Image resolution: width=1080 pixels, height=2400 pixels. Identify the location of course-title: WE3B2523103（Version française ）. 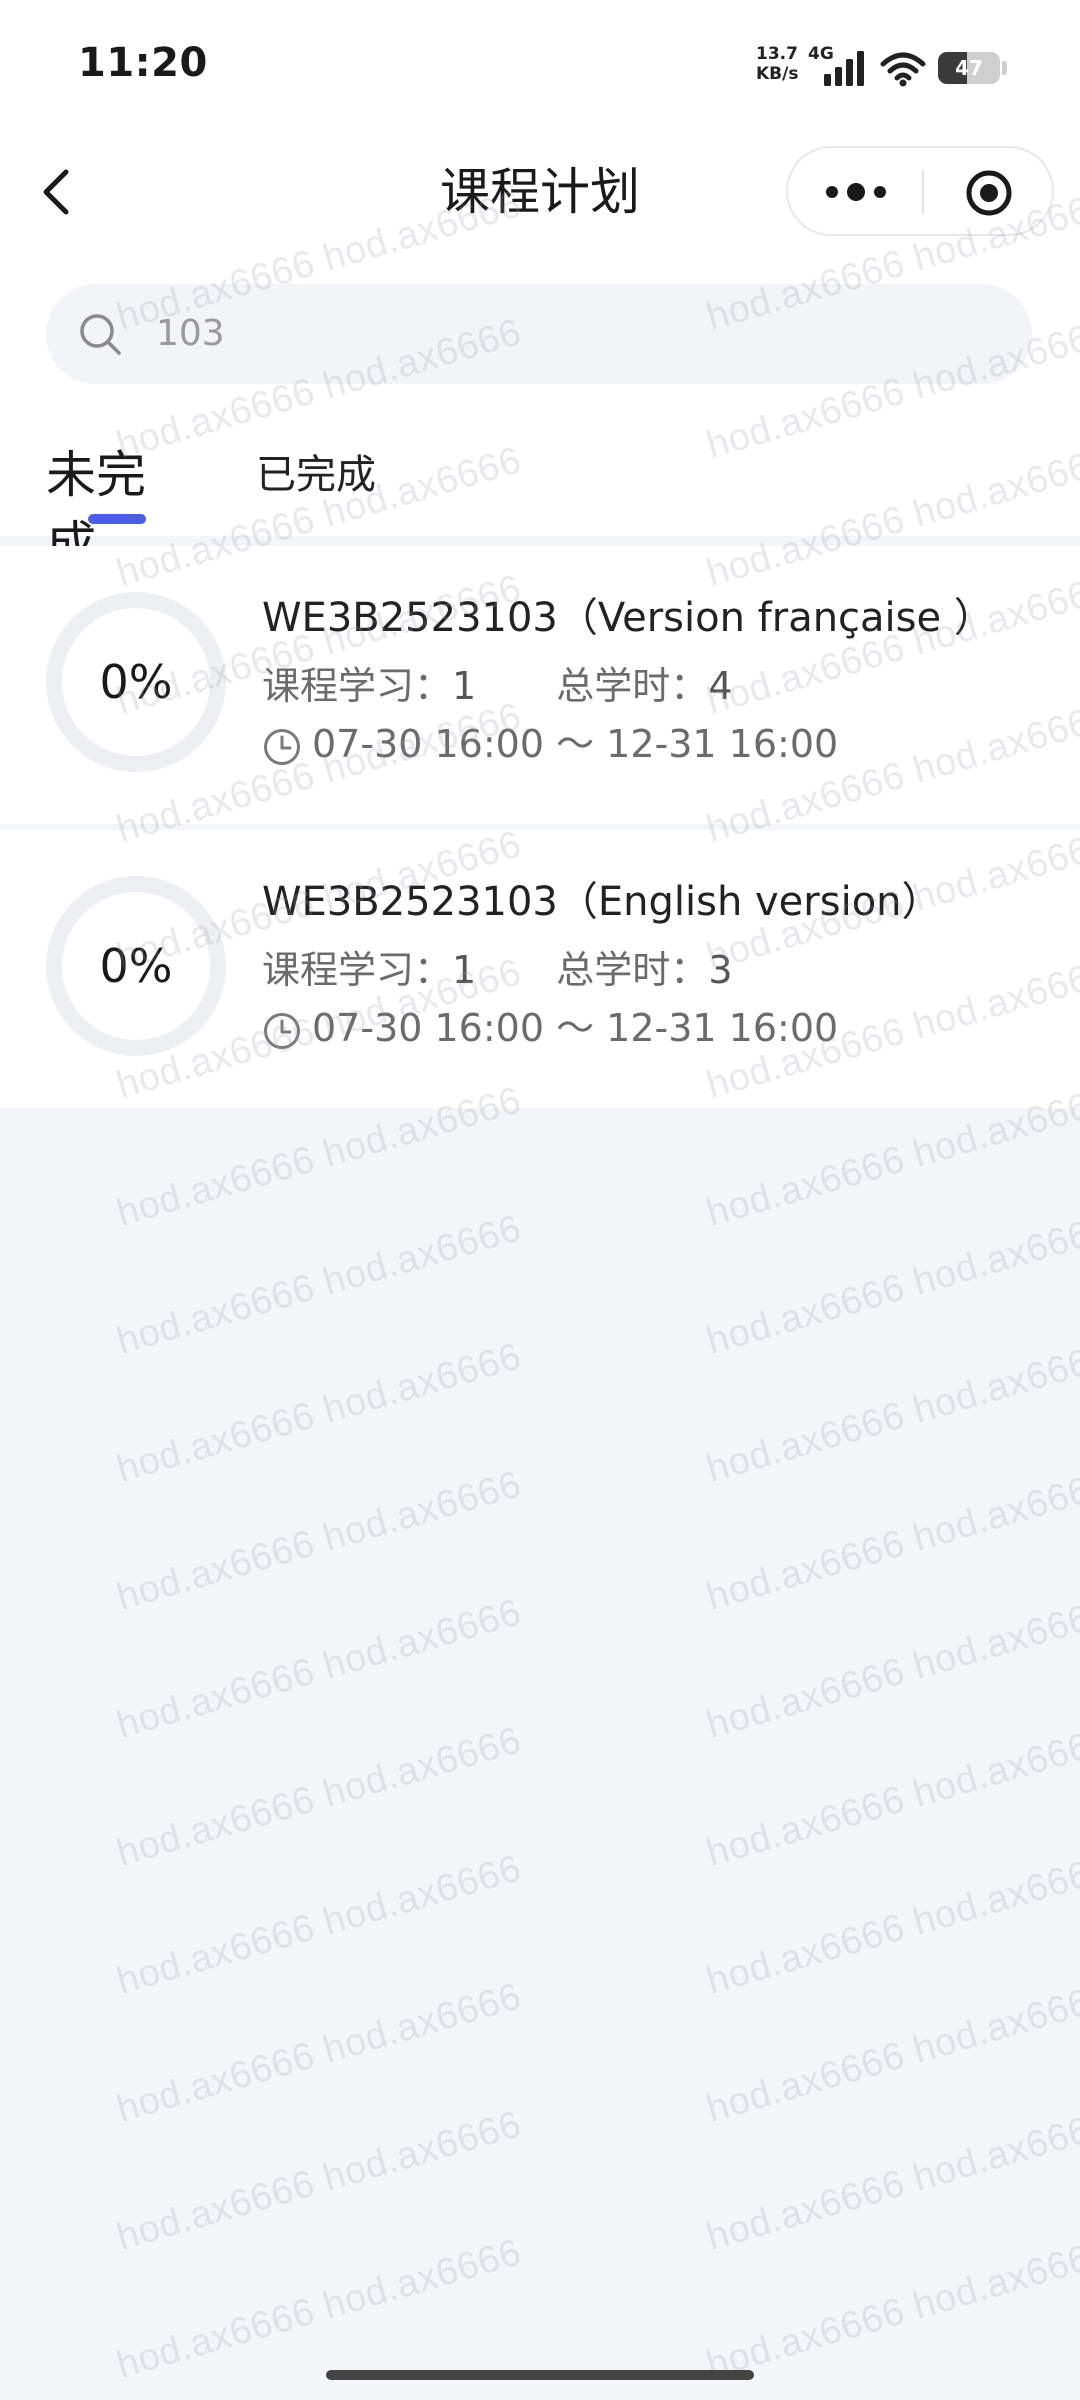
(628, 618).